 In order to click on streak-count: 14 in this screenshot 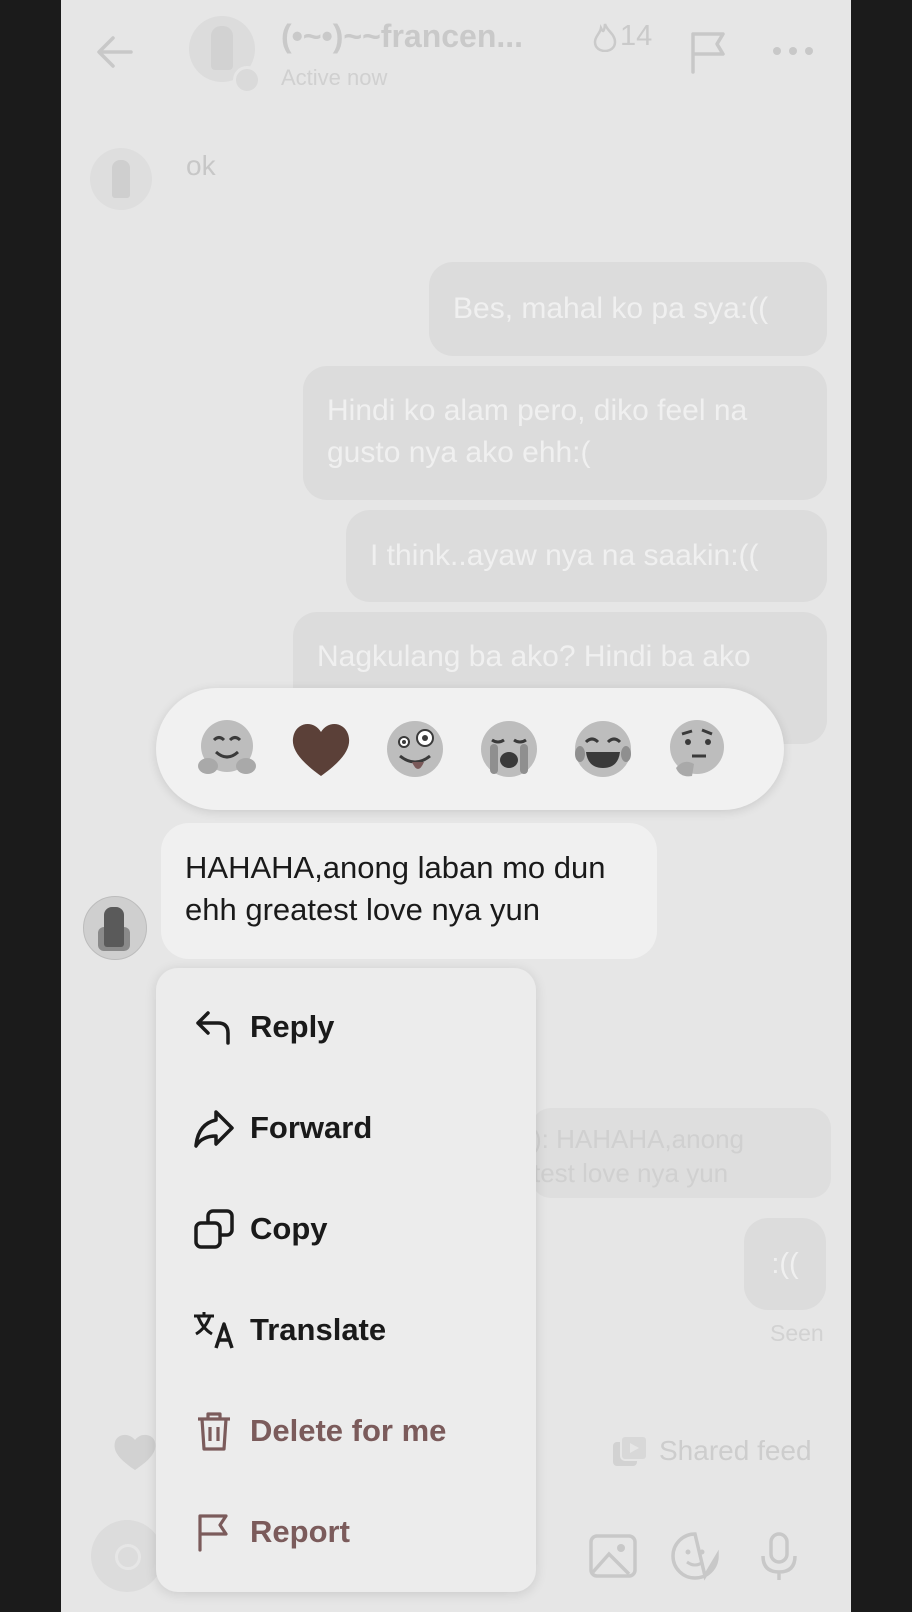, I will do `click(636, 36)`.